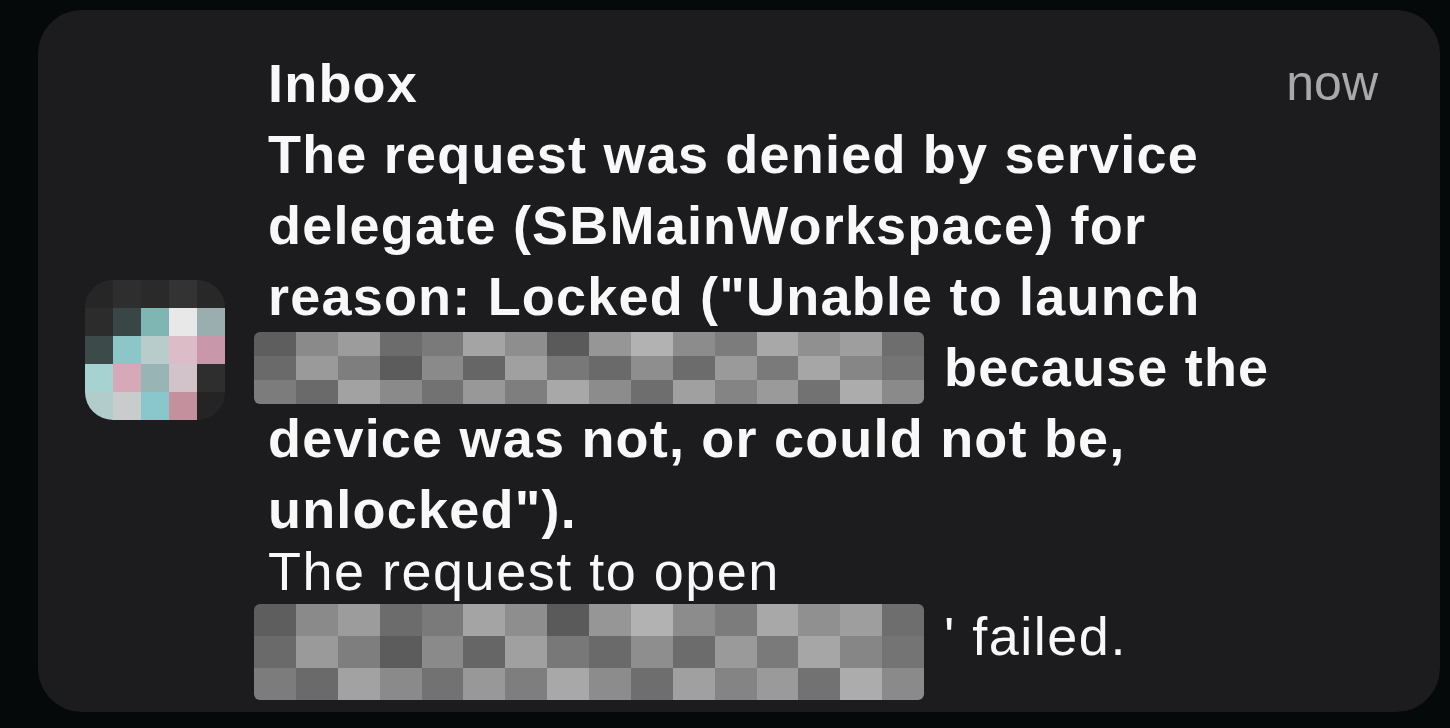 This screenshot has width=1450, height=728. I want to click on message-text: because the, so click(1107, 367).